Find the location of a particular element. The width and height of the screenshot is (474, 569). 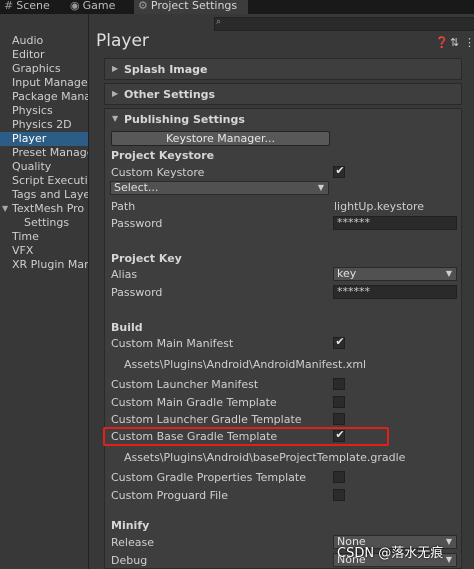

keystore-password-label: Password is located at coordinates (137, 223).